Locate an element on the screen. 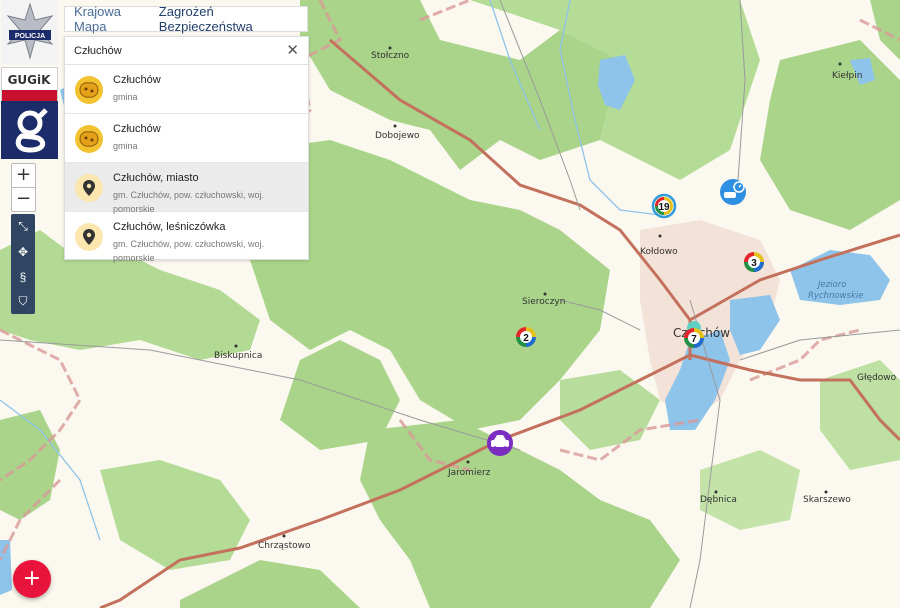 This screenshot has height=608, width=900. place-sieroczyn: Sieroczyn is located at coordinates (543, 302).